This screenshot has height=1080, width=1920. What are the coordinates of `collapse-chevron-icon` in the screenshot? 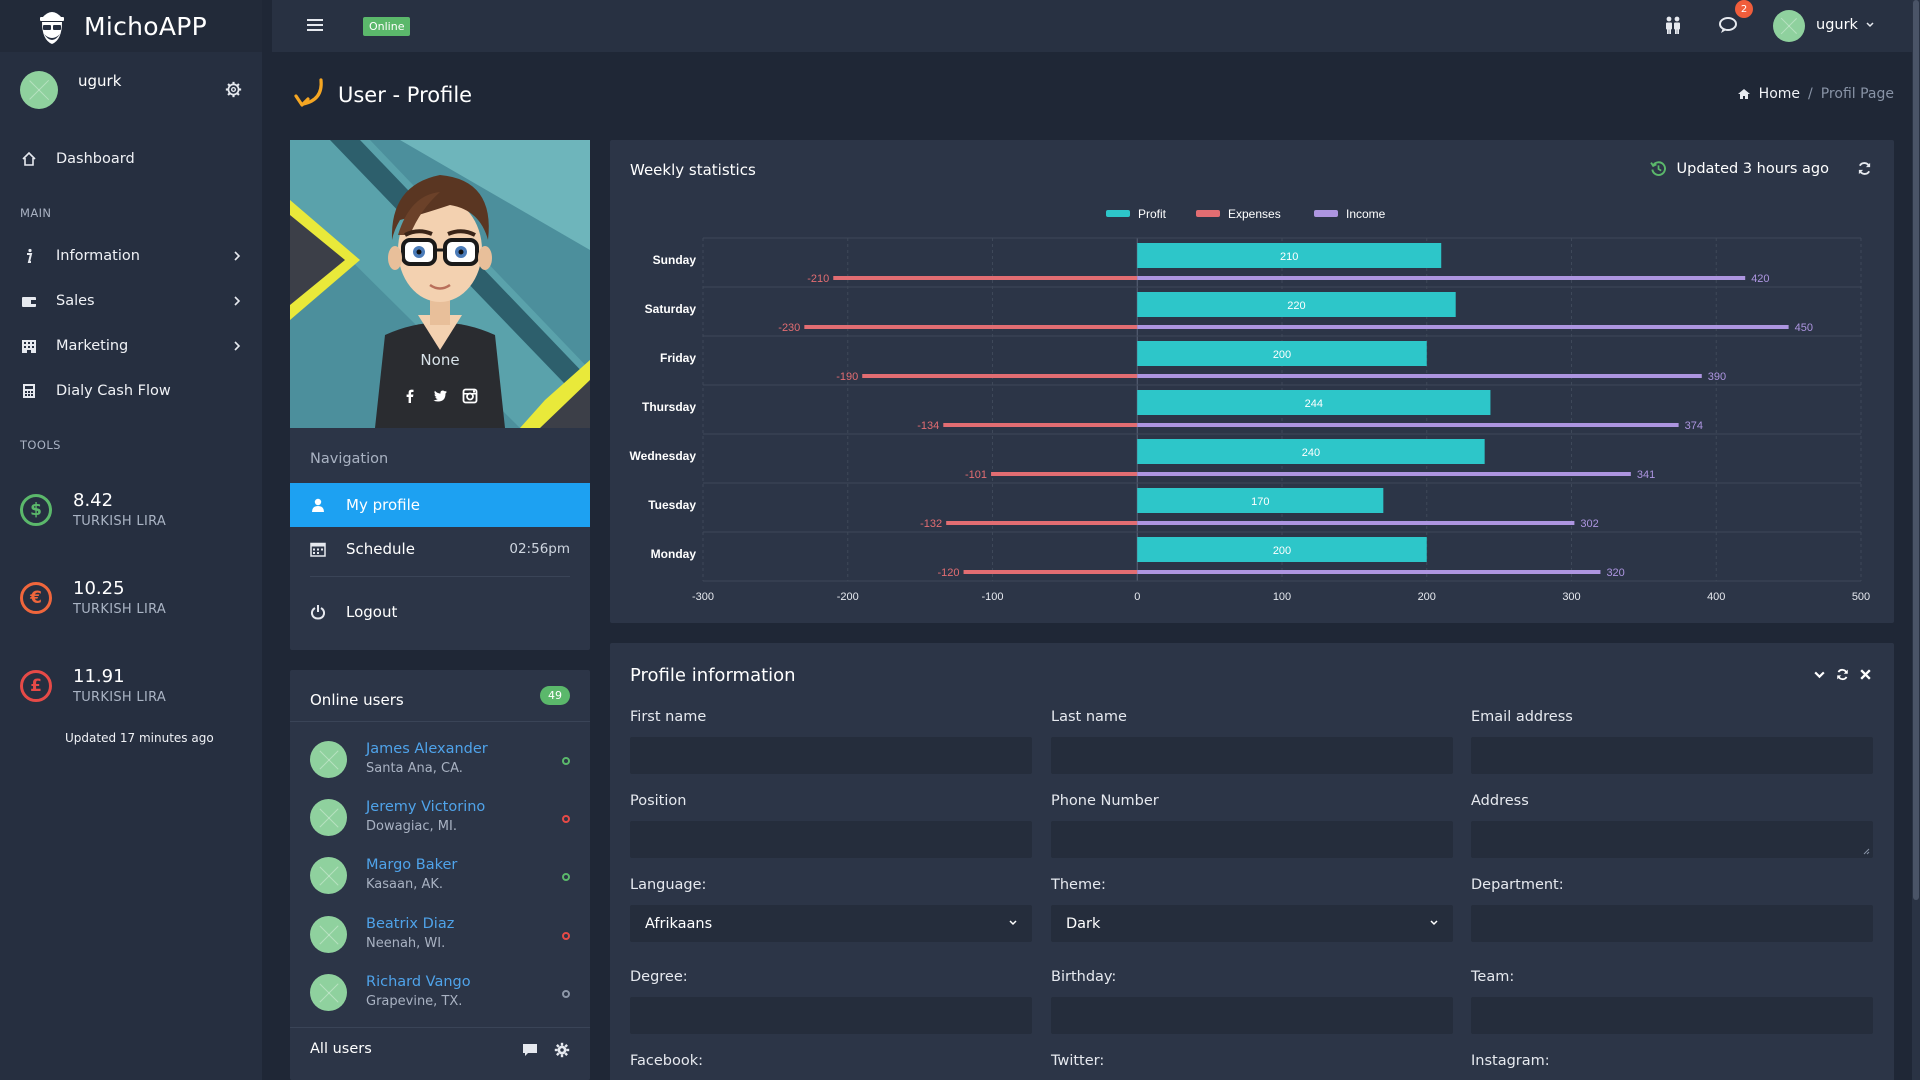 It's located at (1819, 674).